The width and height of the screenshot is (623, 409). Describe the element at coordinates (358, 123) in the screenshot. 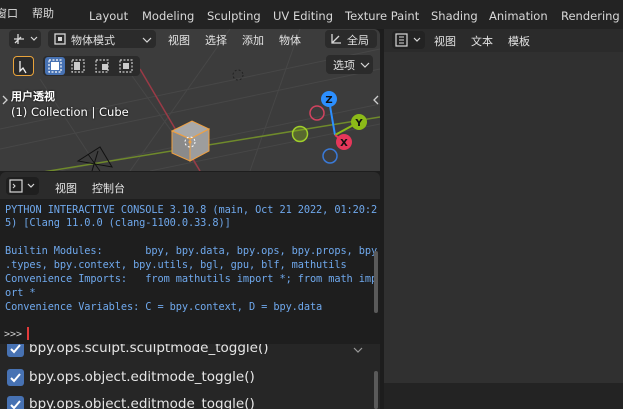

I see `y-axis-label: Y` at that location.